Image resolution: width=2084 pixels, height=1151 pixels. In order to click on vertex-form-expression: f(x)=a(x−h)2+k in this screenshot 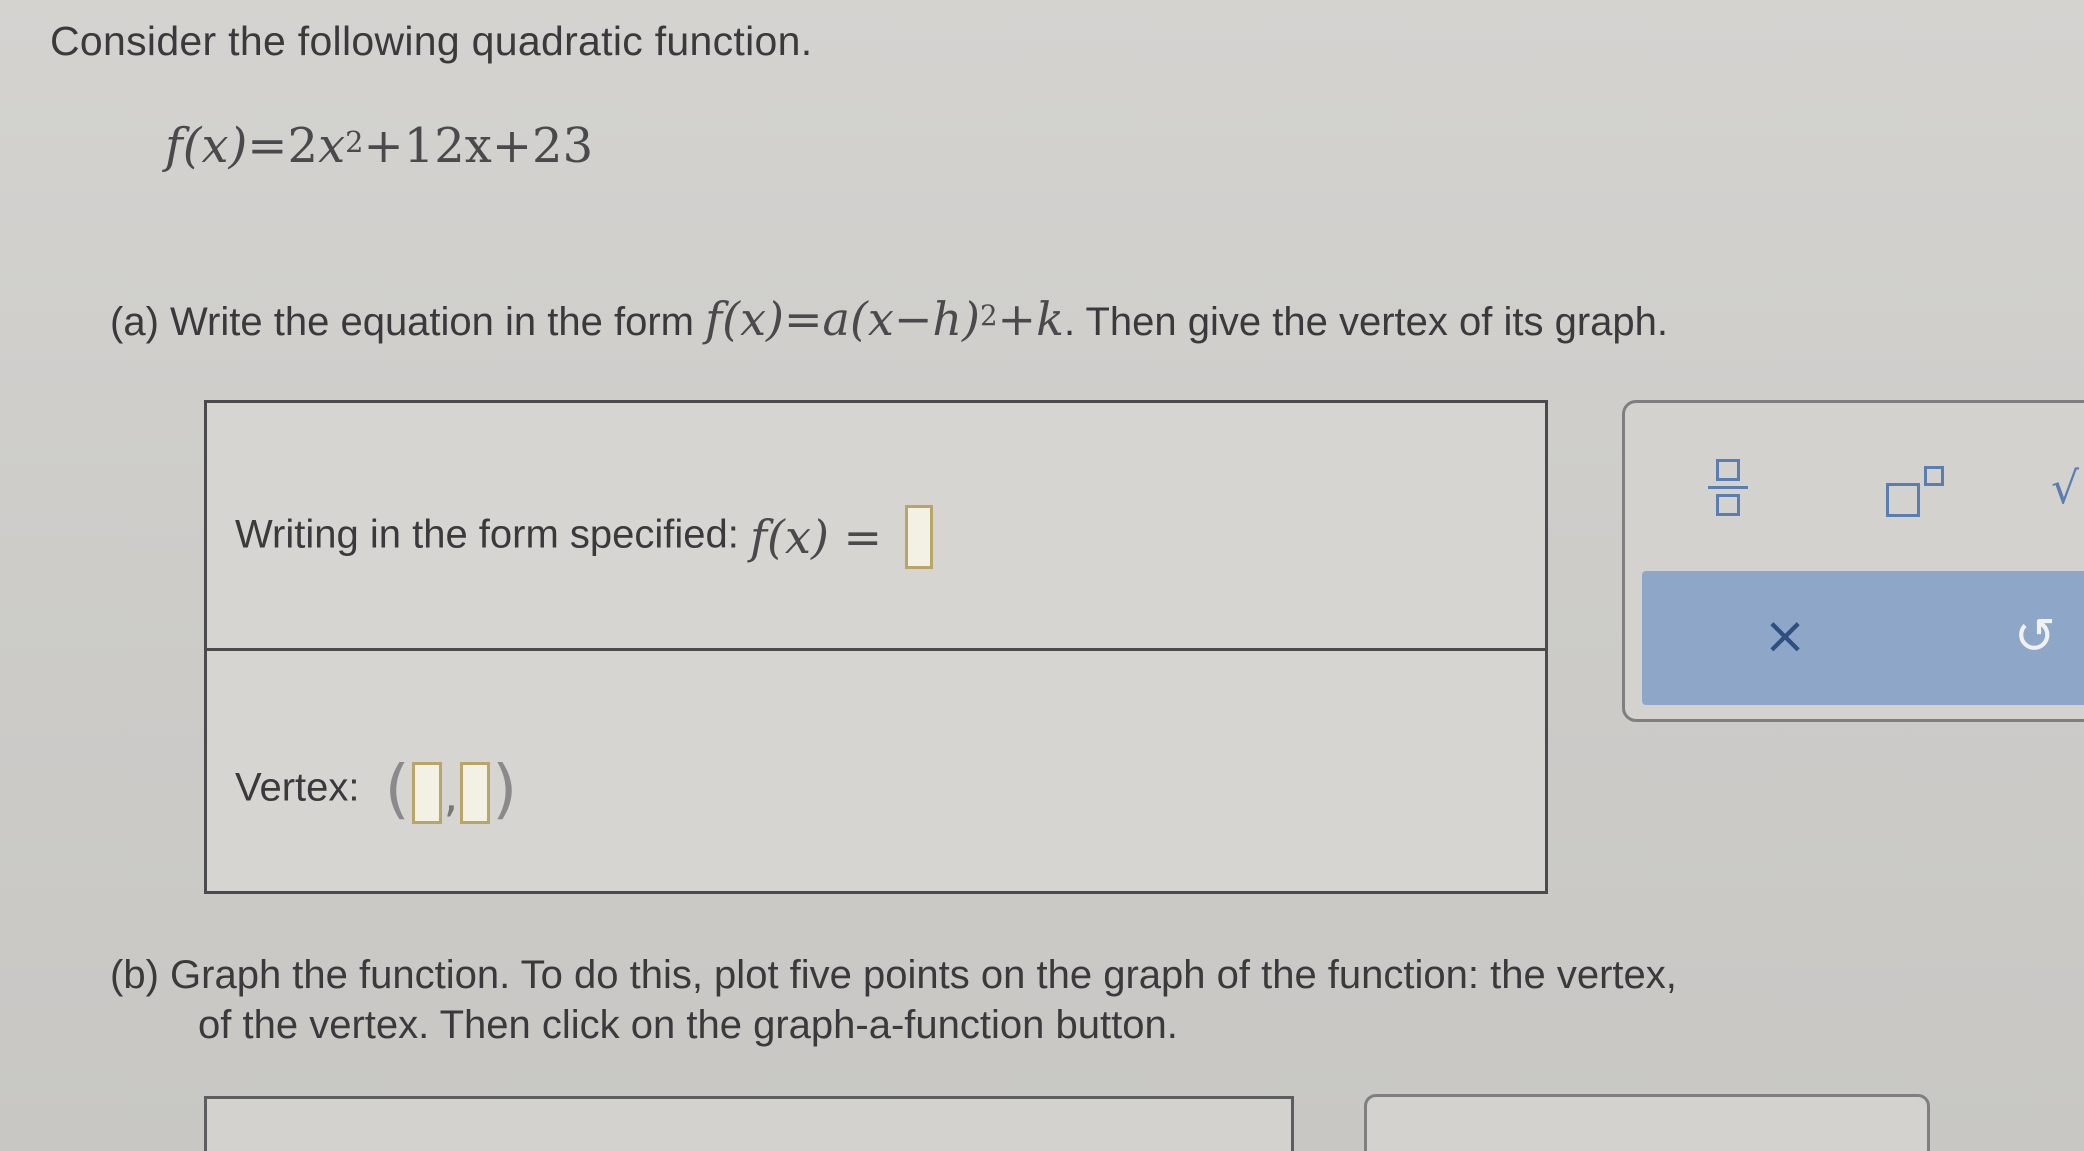, I will do `click(884, 319)`.